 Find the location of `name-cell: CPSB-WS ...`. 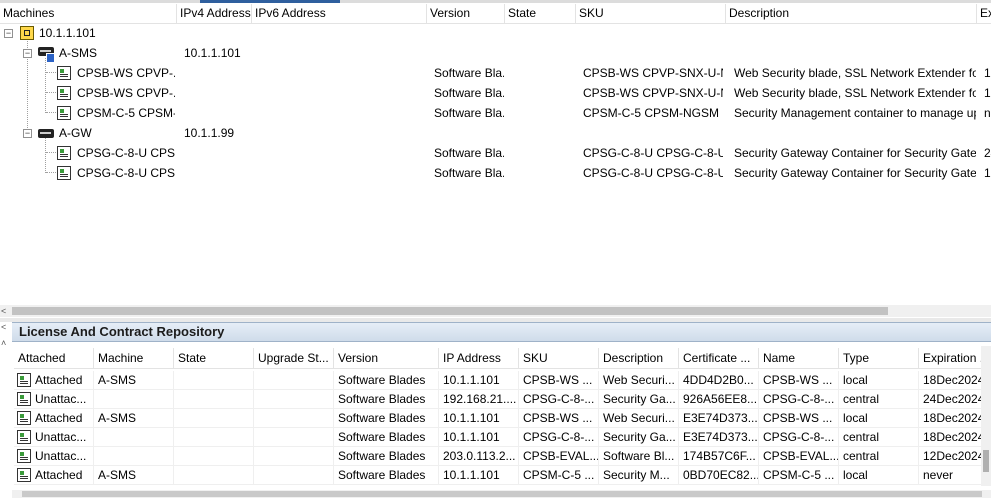

name-cell: CPSB-WS ... is located at coordinates (799, 418).